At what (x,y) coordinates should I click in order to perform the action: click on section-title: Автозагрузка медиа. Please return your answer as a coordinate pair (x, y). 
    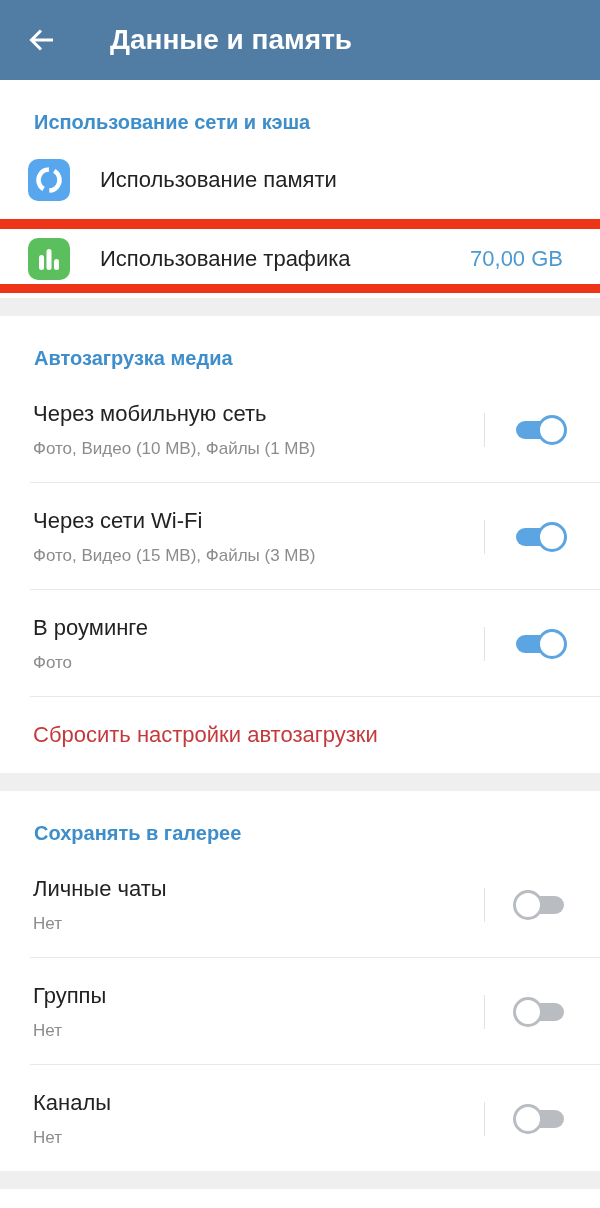
    Looking at the image, I should click on (134, 358).